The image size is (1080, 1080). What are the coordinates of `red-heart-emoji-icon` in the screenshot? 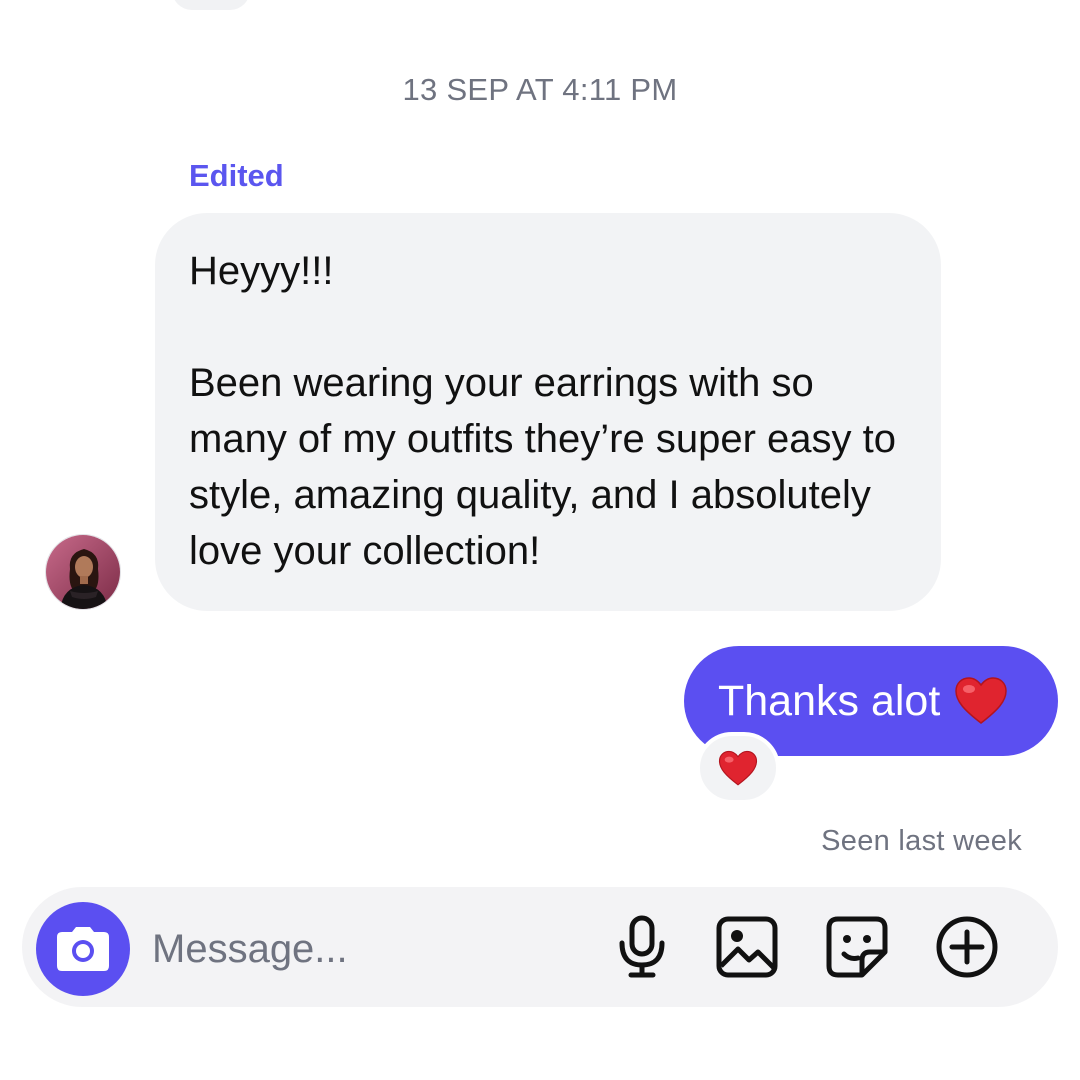 It's located at (981, 701).